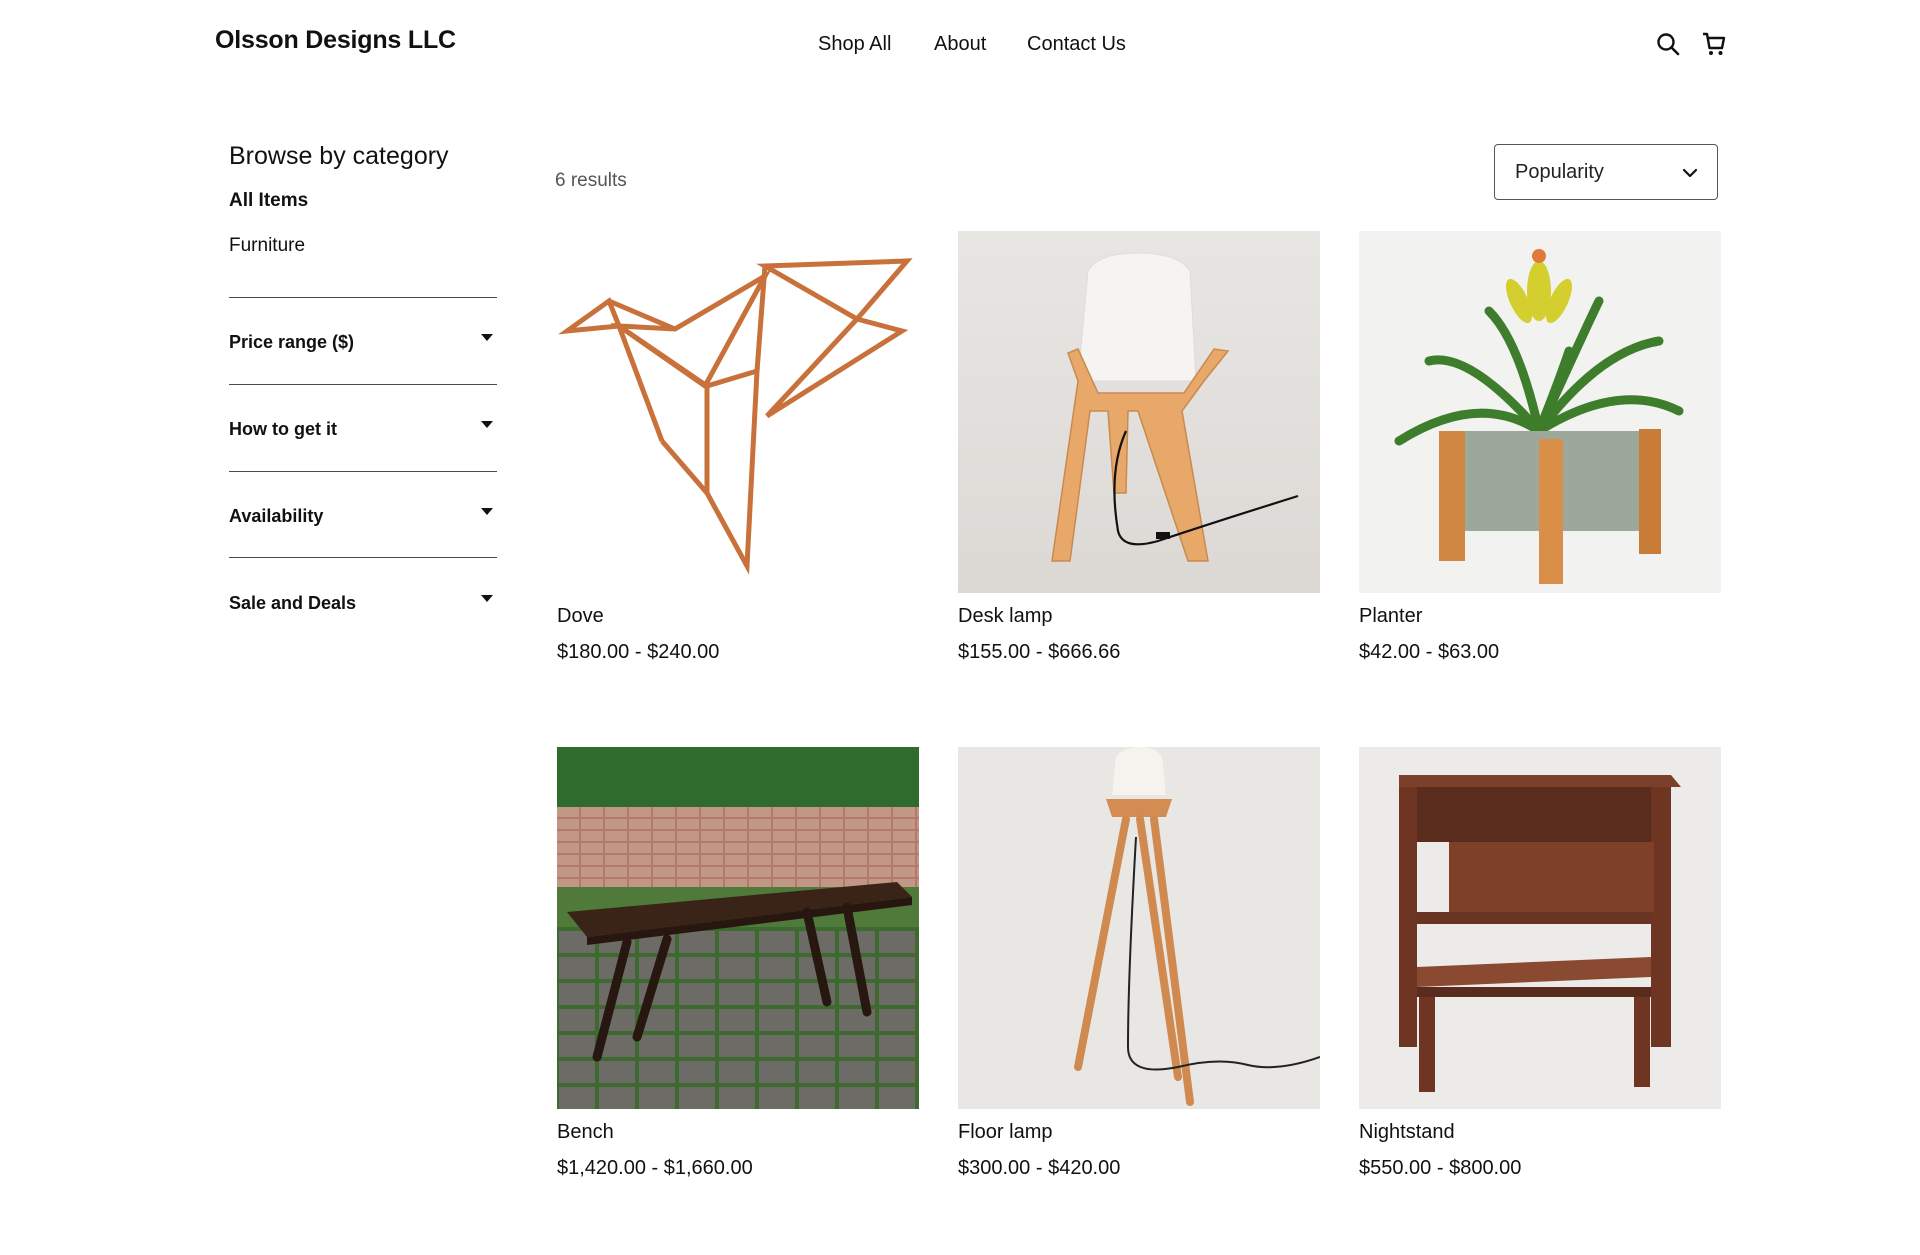 The height and width of the screenshot is (1255, 1920). I want to click on product-price: $550.00 - $800.00, so click(1440, 1168).